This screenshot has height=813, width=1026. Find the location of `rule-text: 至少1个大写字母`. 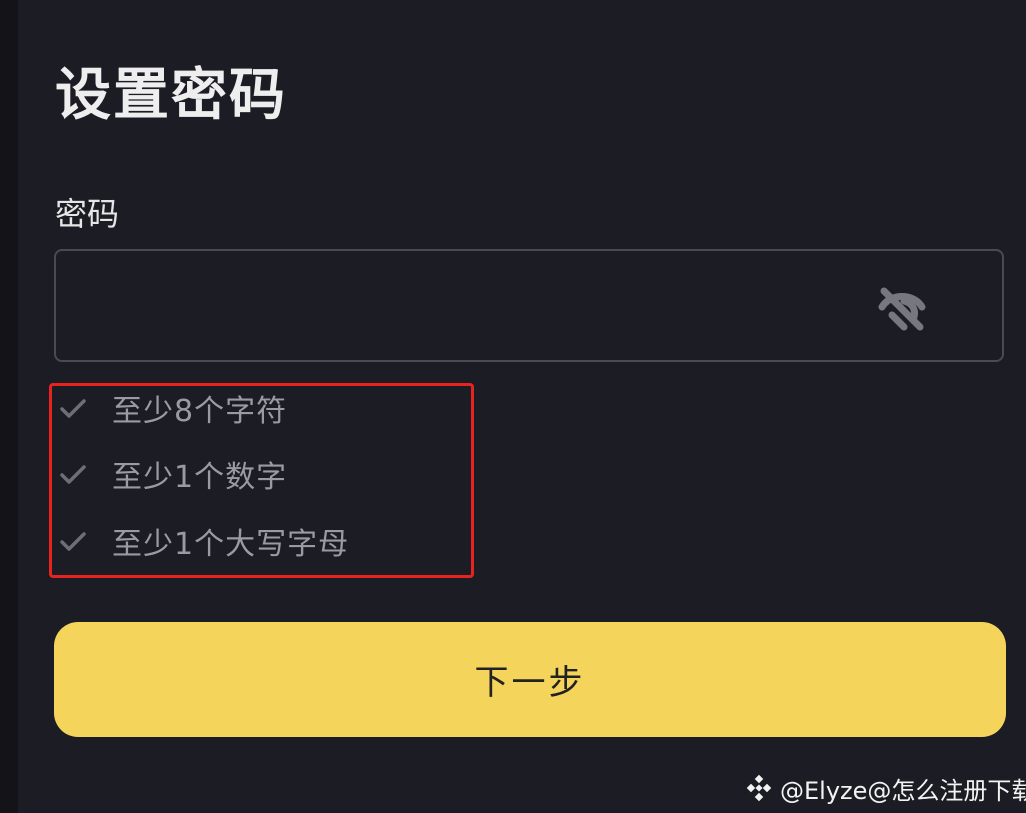

rule-text: 至少1个大写字母 is located at coordinates (231, 544).